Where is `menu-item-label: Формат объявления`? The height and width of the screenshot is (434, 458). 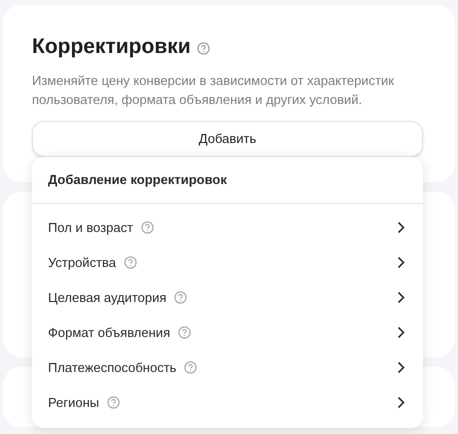 menu-item-label: Формат объявления is located at coordinates (109, 333).